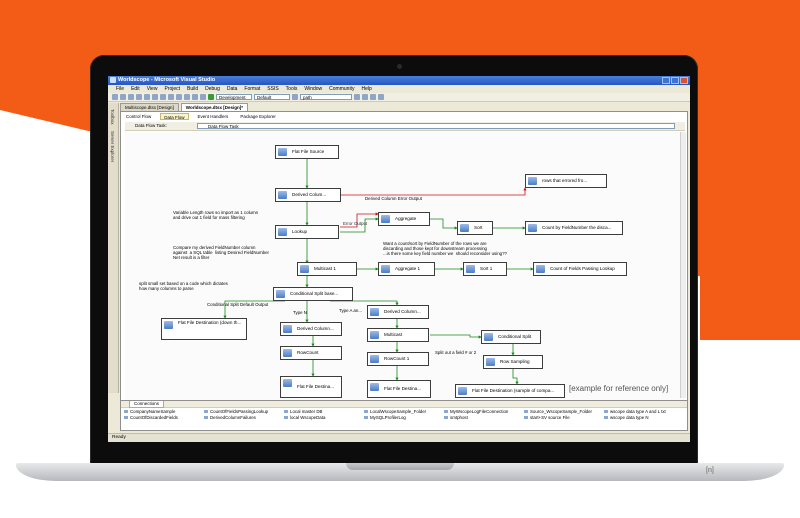 The width and height of the screenshot is (800, 518). I want to click on menu-file: File, so click(120, 89).